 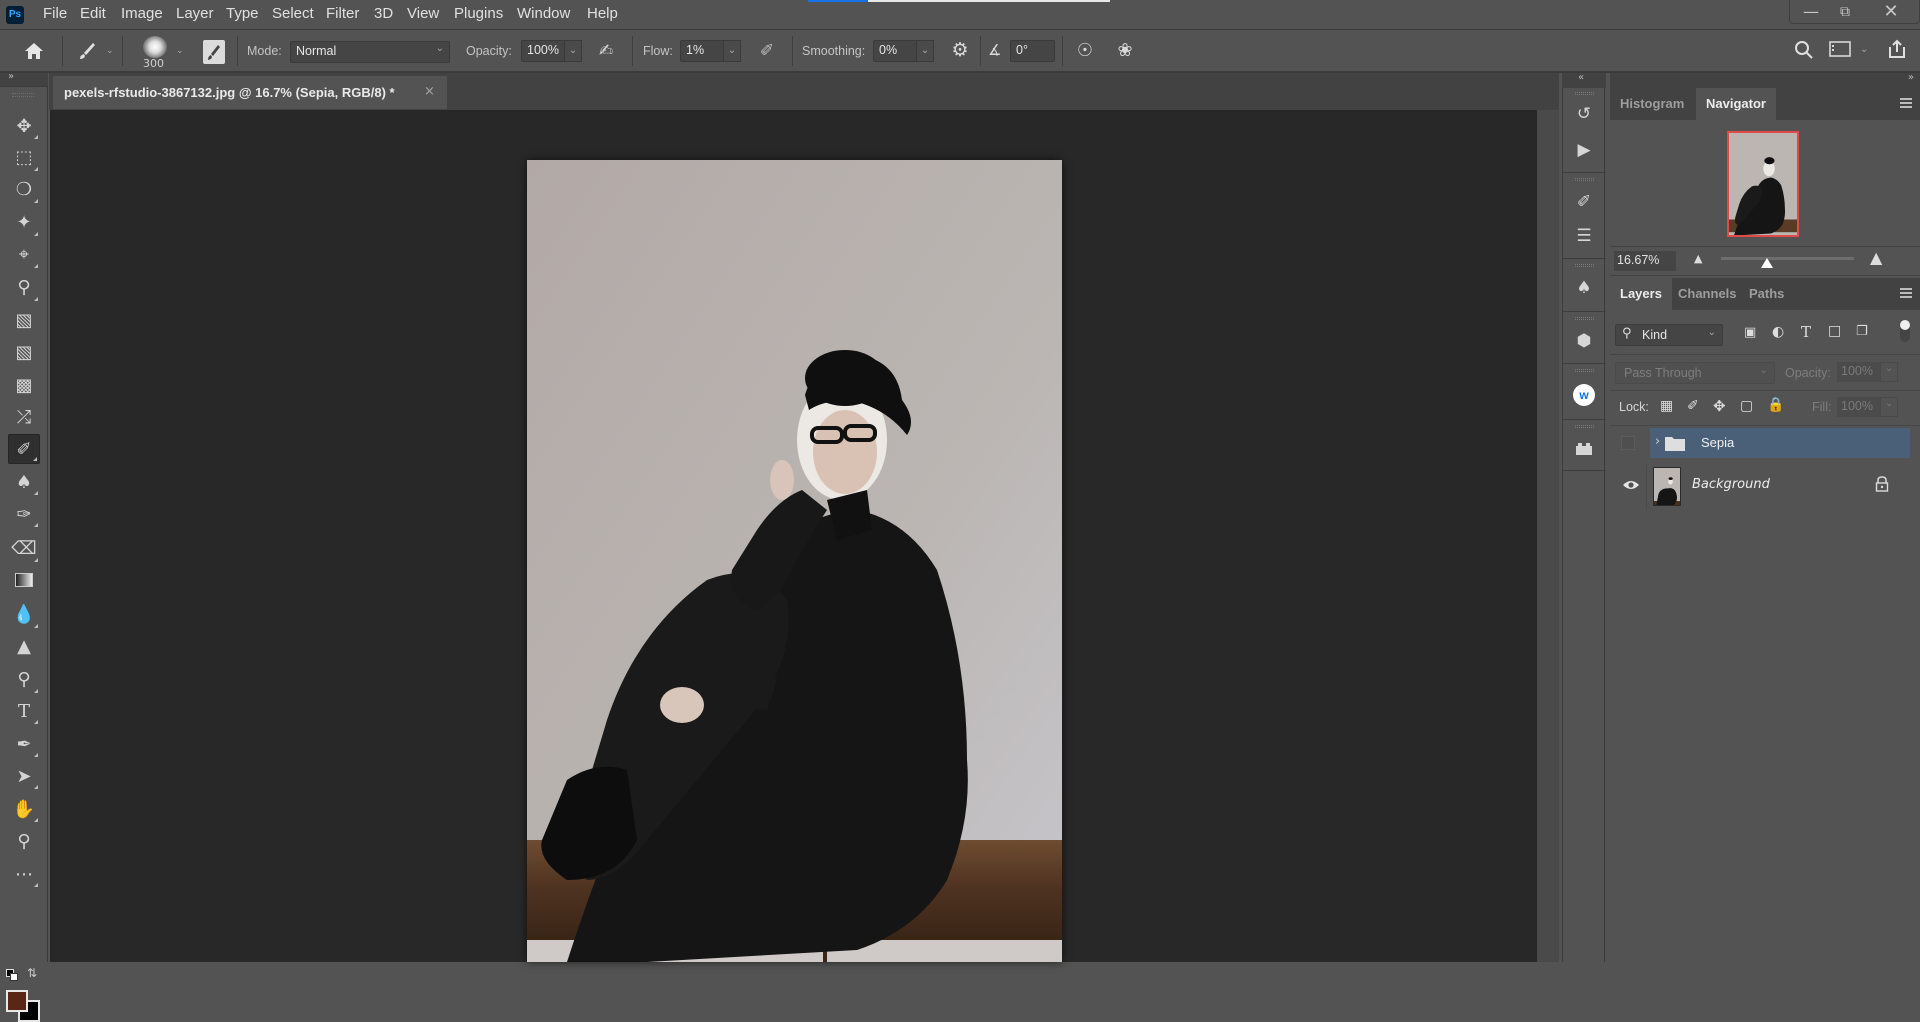 I want to click on tab-layers: Layers, so click(x=1641, y=294).